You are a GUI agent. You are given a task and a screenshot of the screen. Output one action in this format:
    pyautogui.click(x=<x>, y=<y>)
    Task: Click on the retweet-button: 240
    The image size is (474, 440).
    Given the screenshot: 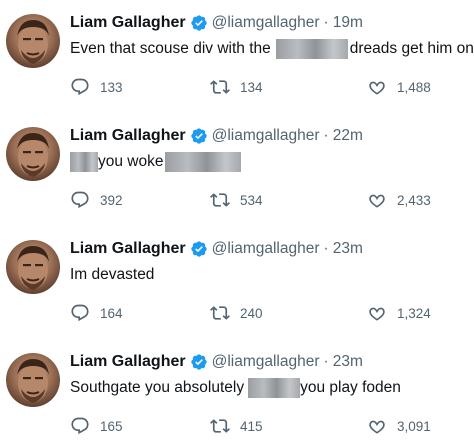 What is the action you would take?
    pyautogui.click(x=236, y=313)
    